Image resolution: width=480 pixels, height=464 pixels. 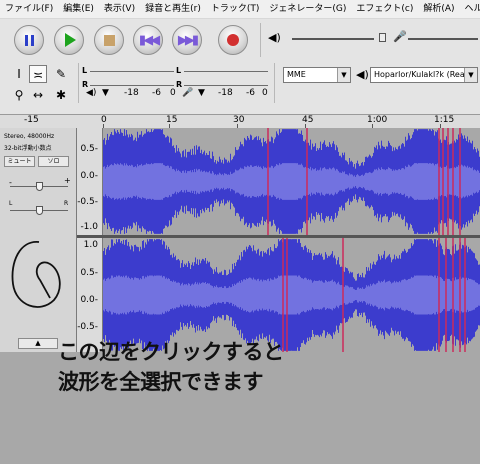 I want to click on track-bitdepth-label: 32-bit浮動小数点, so click(x=28, y=148).